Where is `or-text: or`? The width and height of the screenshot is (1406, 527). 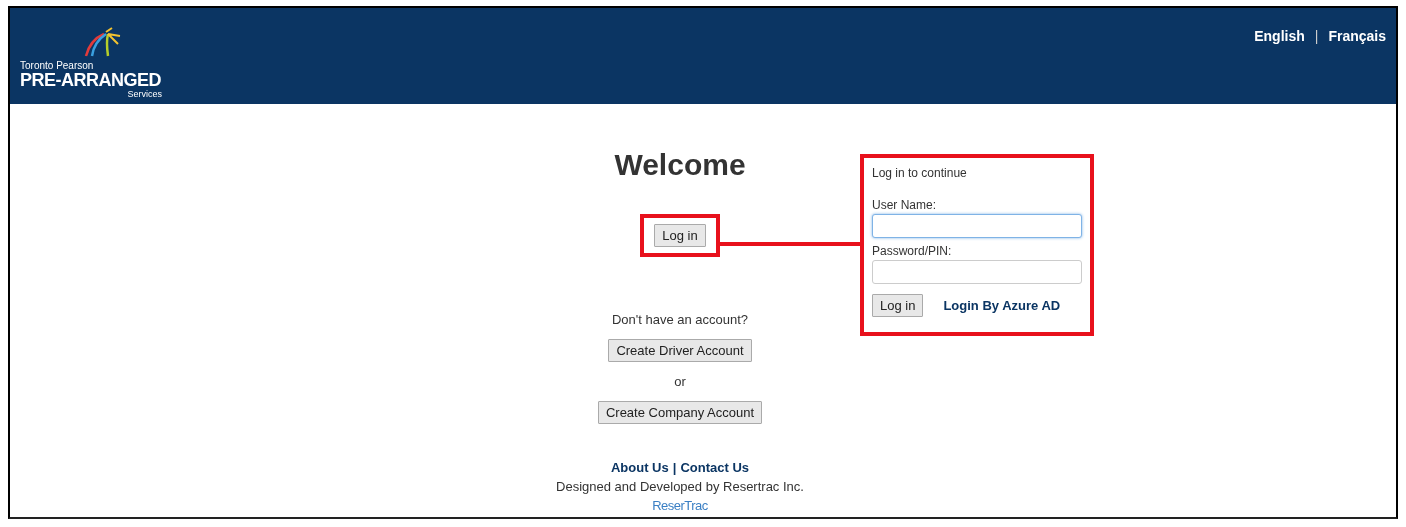 or-text: or is located at coordinates (680, 381).